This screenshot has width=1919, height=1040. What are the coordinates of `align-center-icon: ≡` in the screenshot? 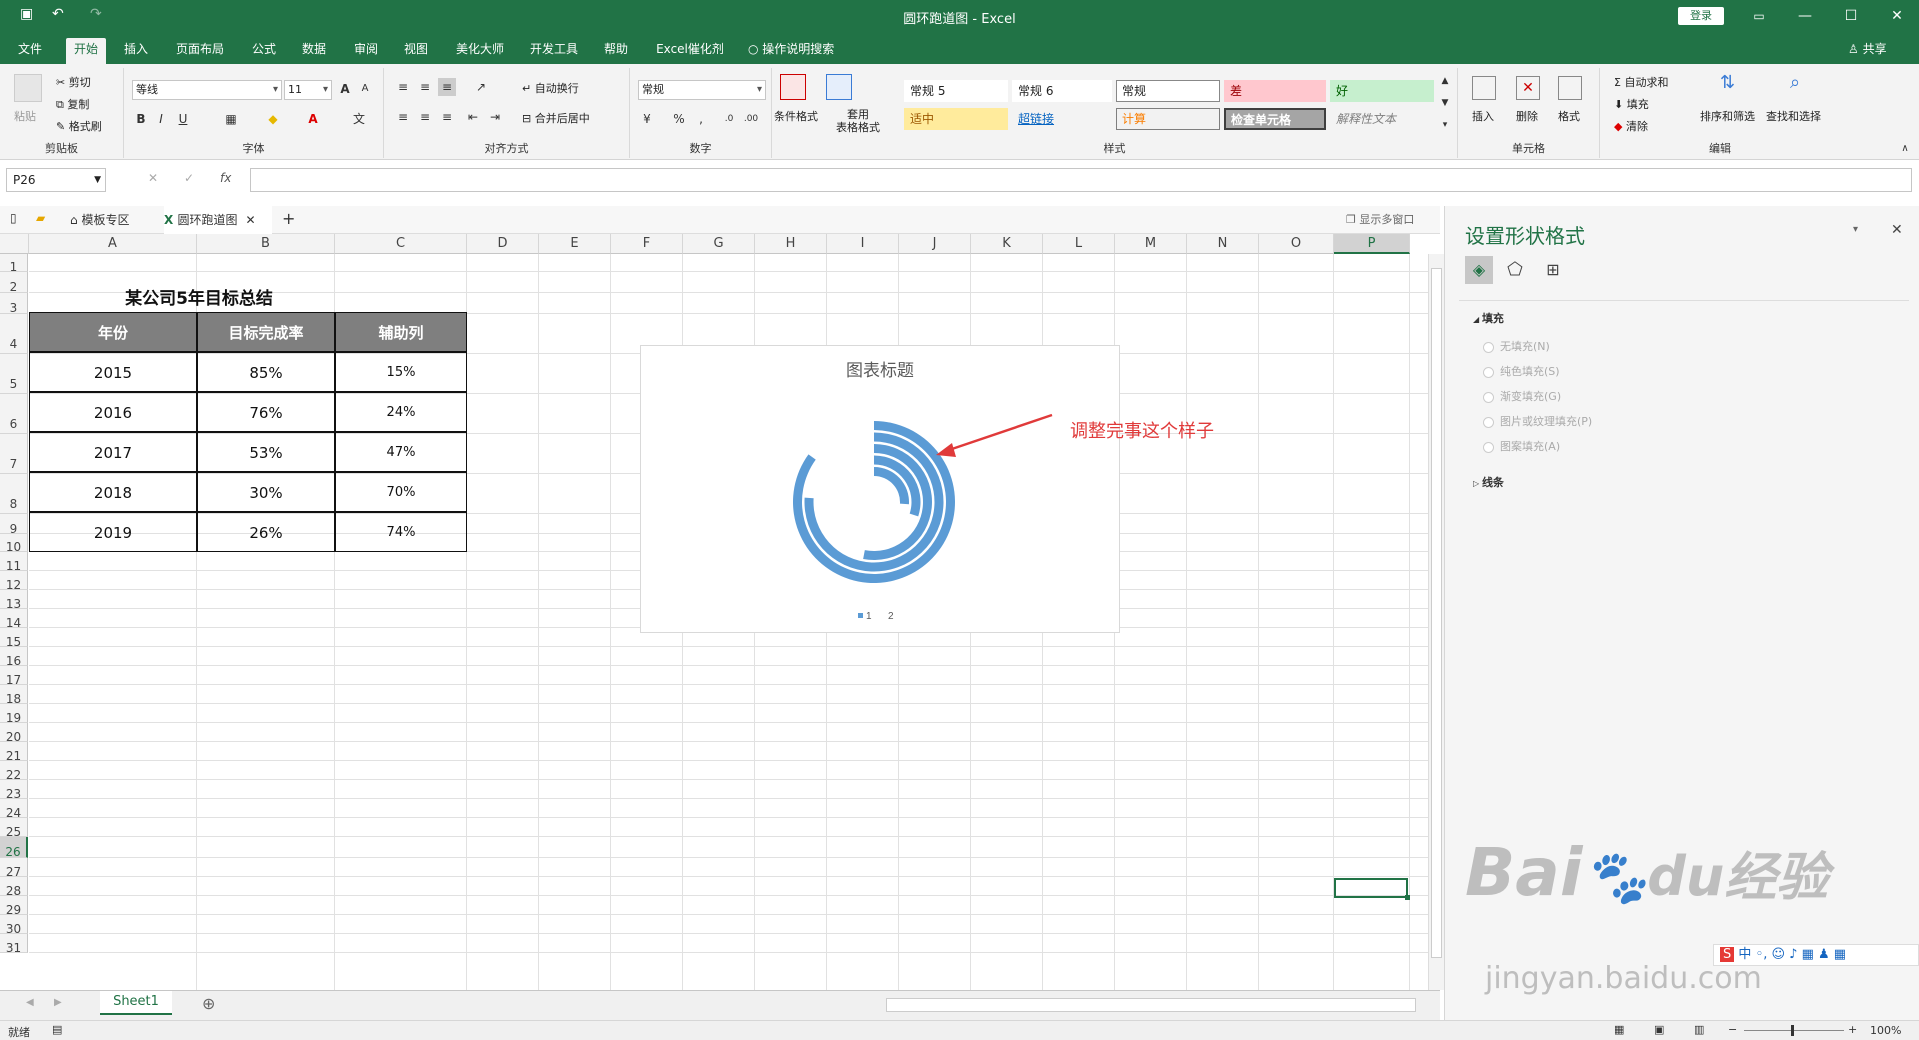 It's located at (425, 117).